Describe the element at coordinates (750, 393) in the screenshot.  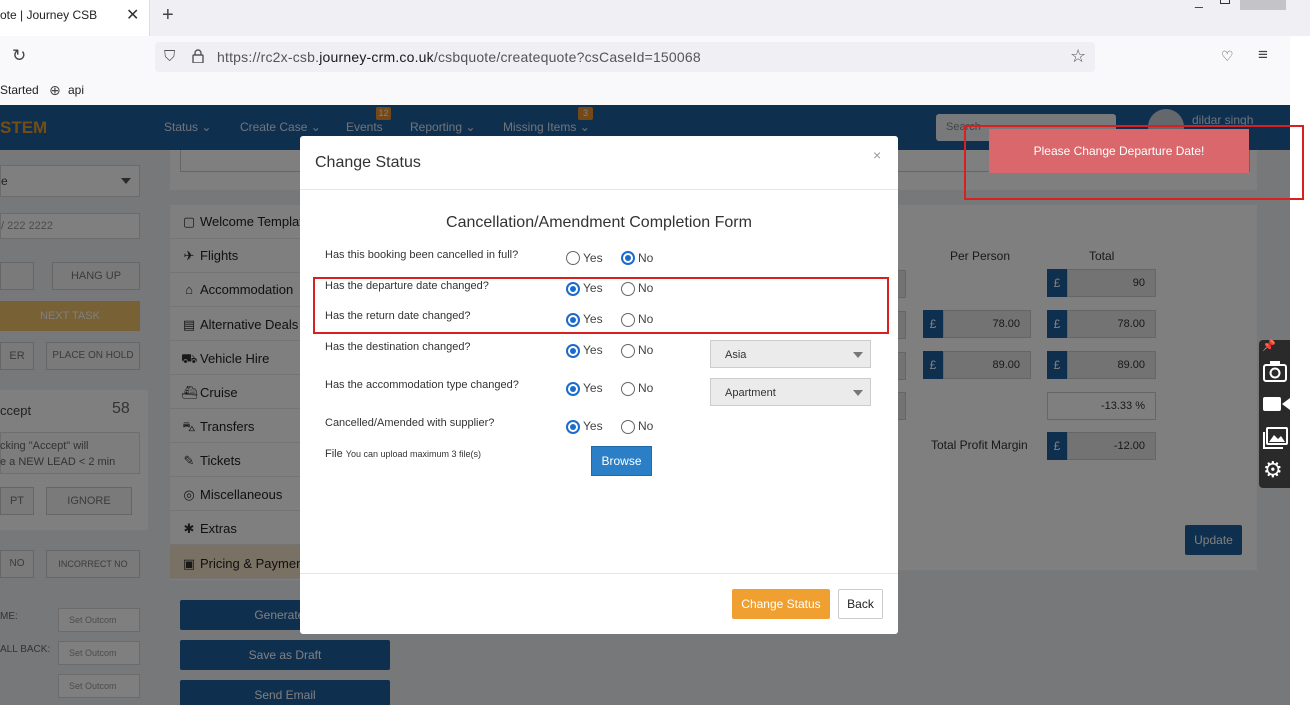
I see `accommodation-select-value: Apartment` at that location.